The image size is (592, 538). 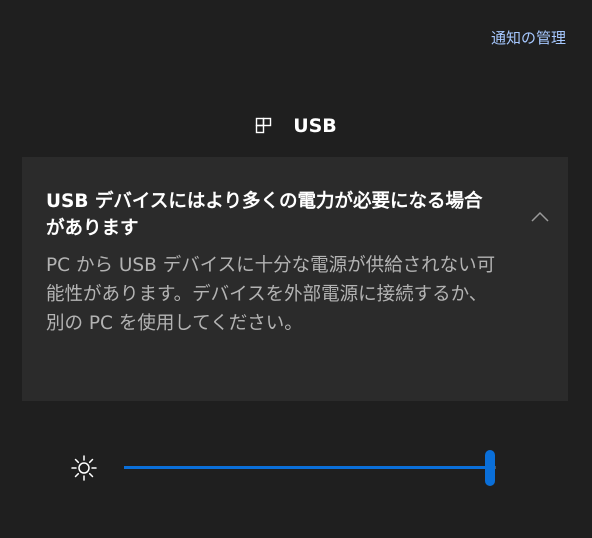 What do you see at coordinates (315, 126) in the screenshot?
I see `group-title: USB` at bounding box center [315, 126].